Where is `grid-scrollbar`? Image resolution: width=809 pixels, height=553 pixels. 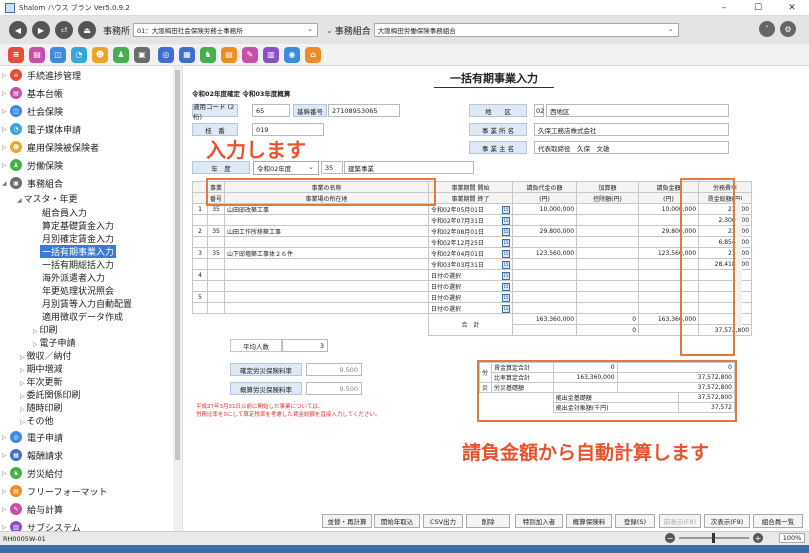 grid-scrollbar is located at coordinates (739, 264).